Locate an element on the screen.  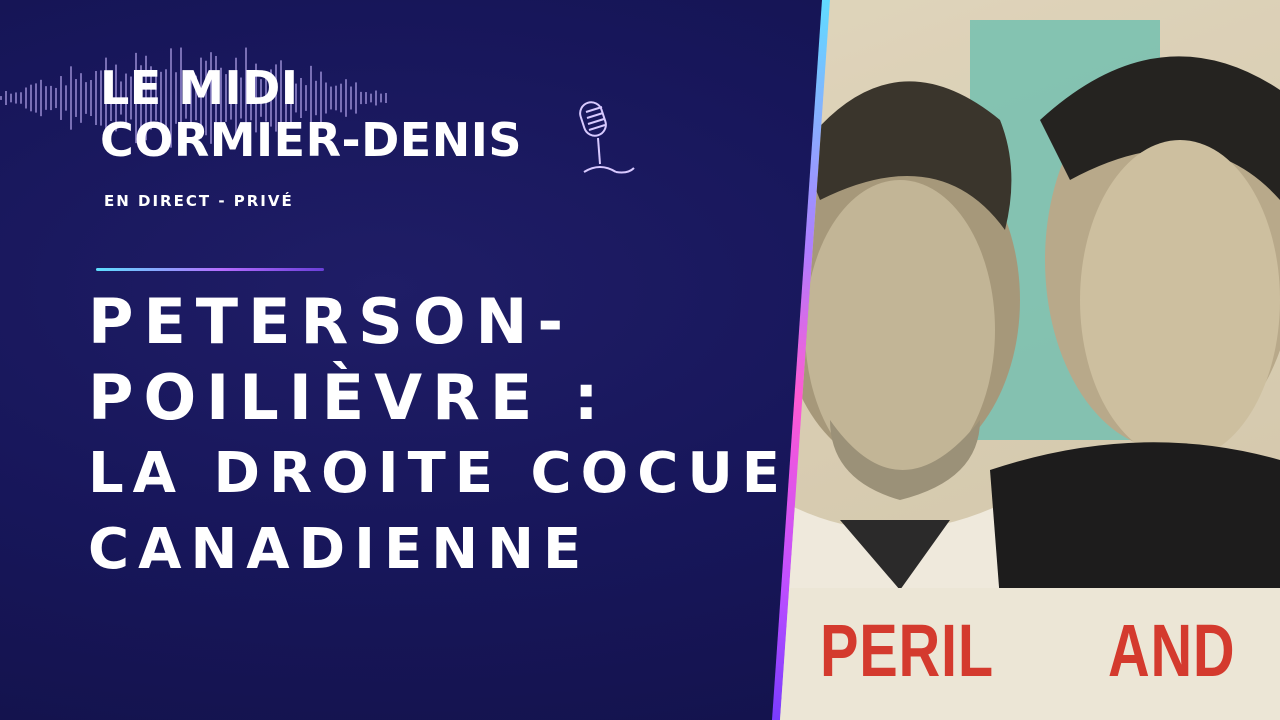
live-subtitle: EN DIRECT - PRIVÉ is located at coordinates (199, 201).